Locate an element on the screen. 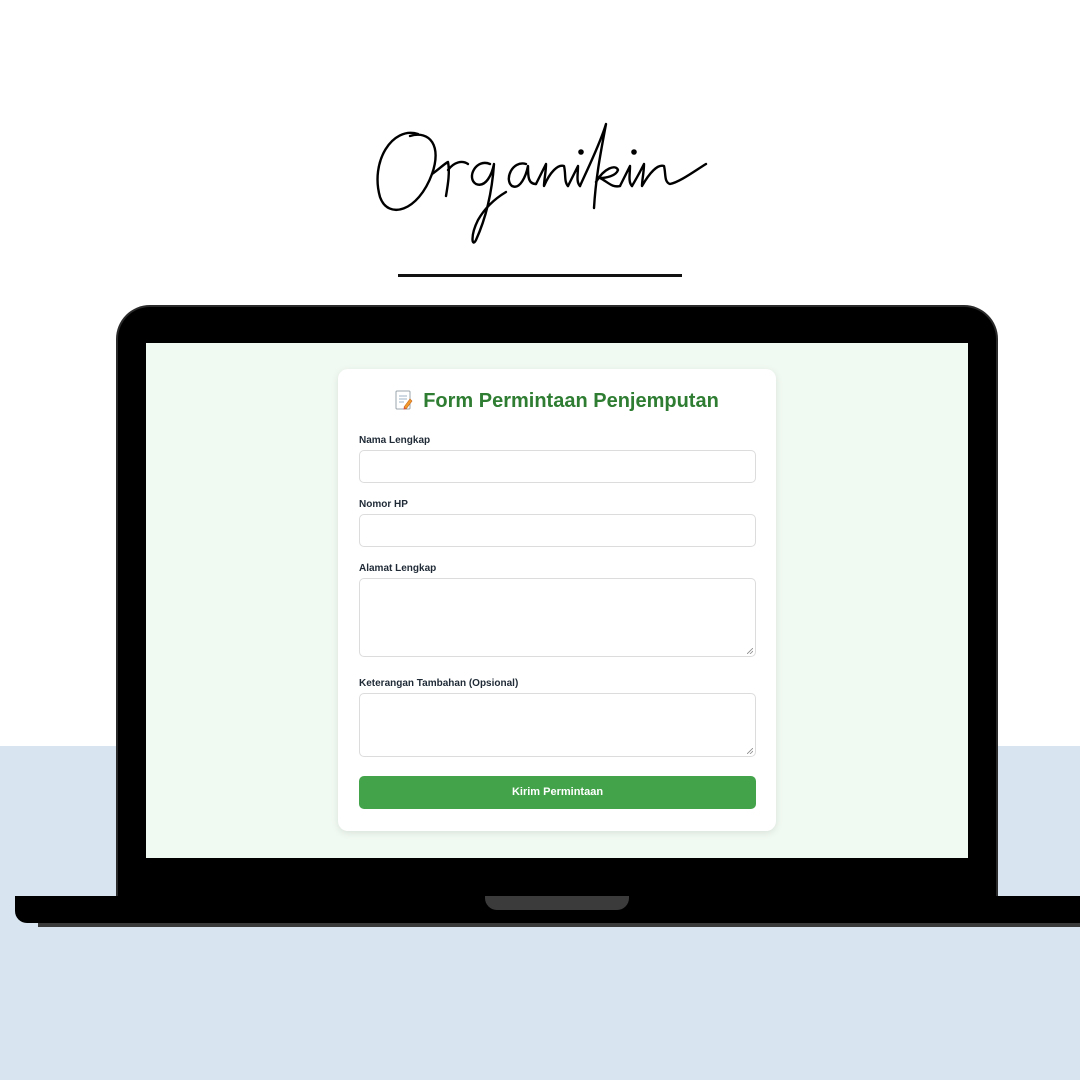 Image resolution: width=1080 pixels, height=1080 pixels. form-title-text: Form Permintaan Penjemputan is located at coordinates (571, 401).